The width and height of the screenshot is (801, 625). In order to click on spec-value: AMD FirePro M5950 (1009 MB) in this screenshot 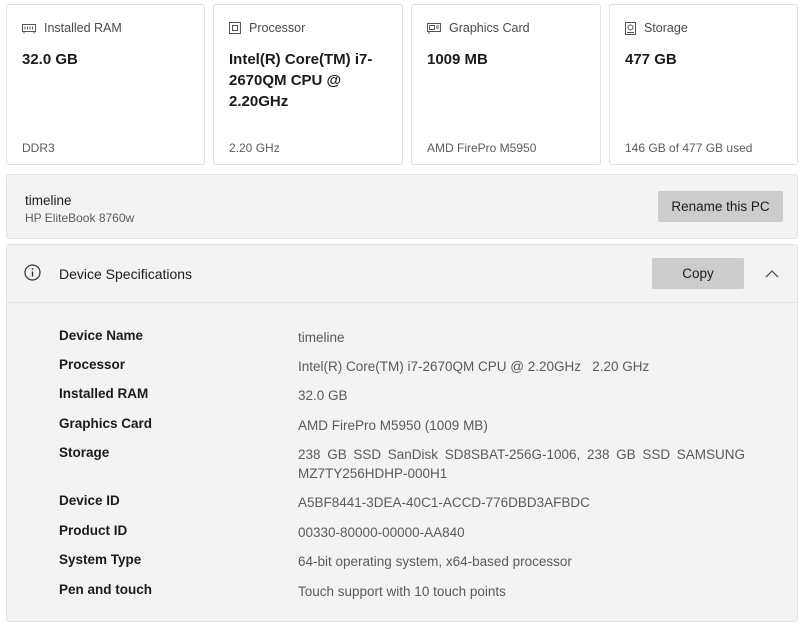, I will do `click(393, 425)`.